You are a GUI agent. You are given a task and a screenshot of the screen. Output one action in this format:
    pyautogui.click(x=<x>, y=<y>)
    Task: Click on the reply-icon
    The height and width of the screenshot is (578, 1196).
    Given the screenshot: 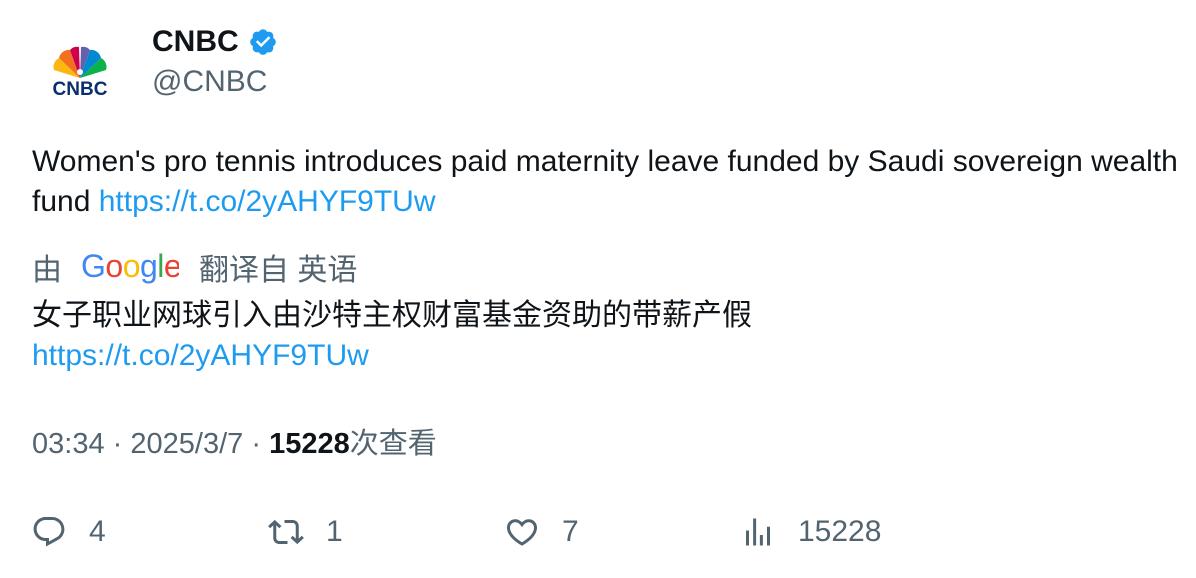 What is the action you would take?
    pyautogui.click(x=49, y=532)
    